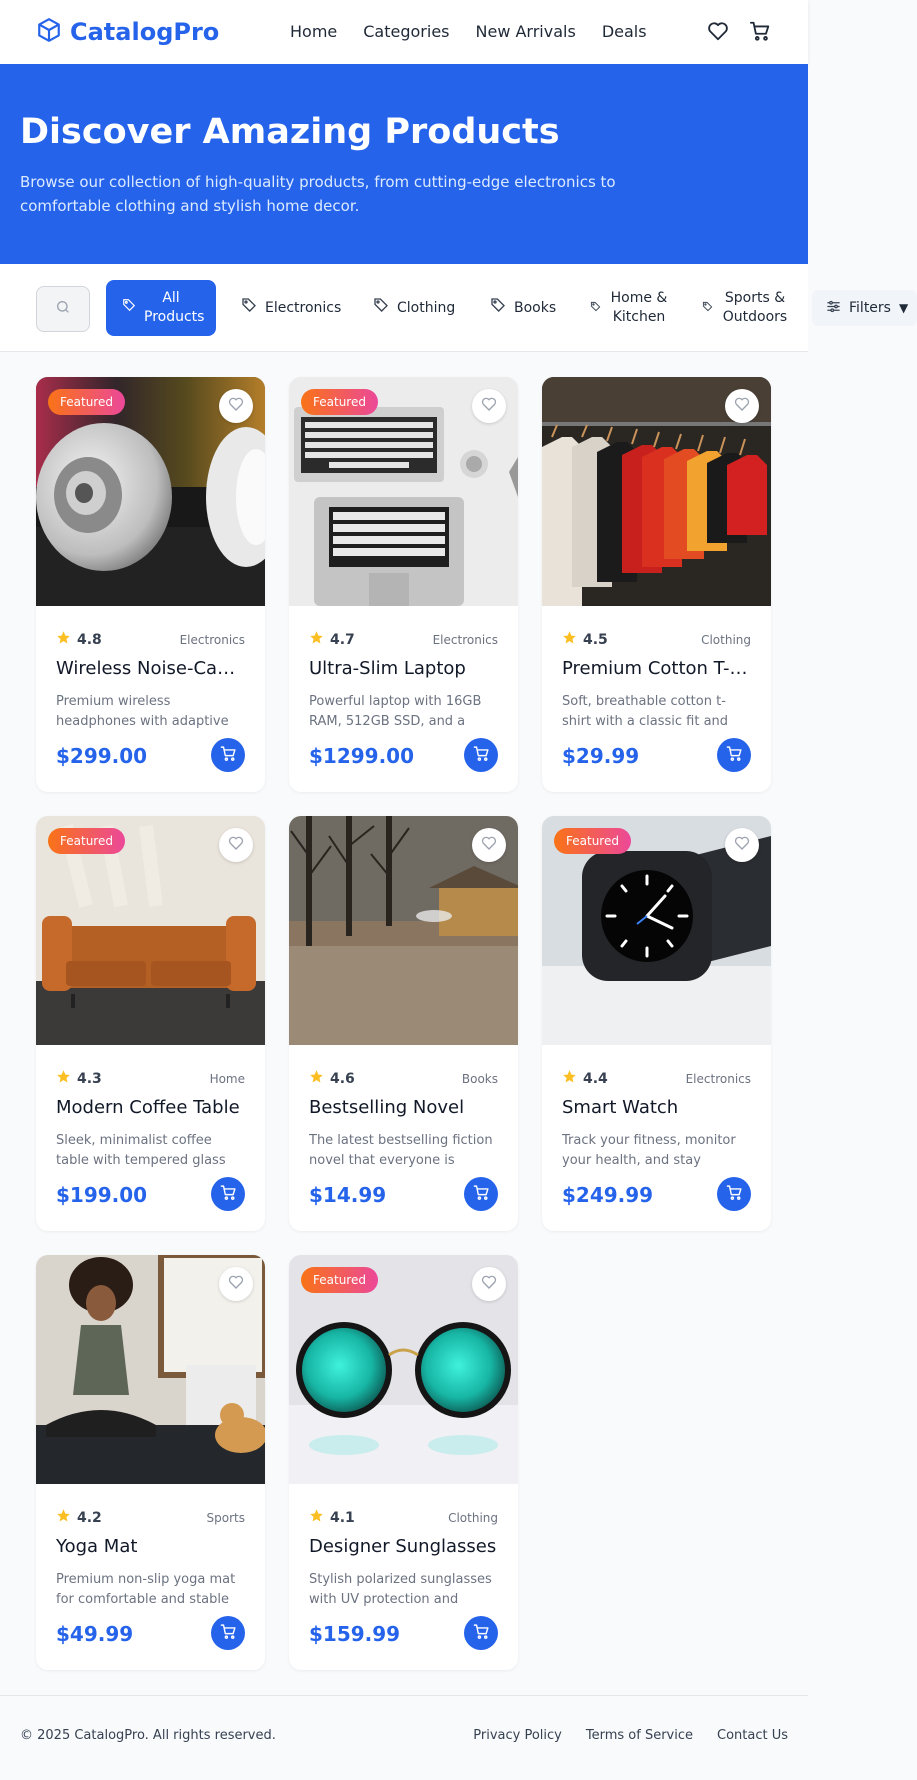 Image resolution: width=917 pixels, height=1780 pixels. Describe the element at coordinates (102, 1195) in the screenshot. I see `product-price: $199.00` at that location.